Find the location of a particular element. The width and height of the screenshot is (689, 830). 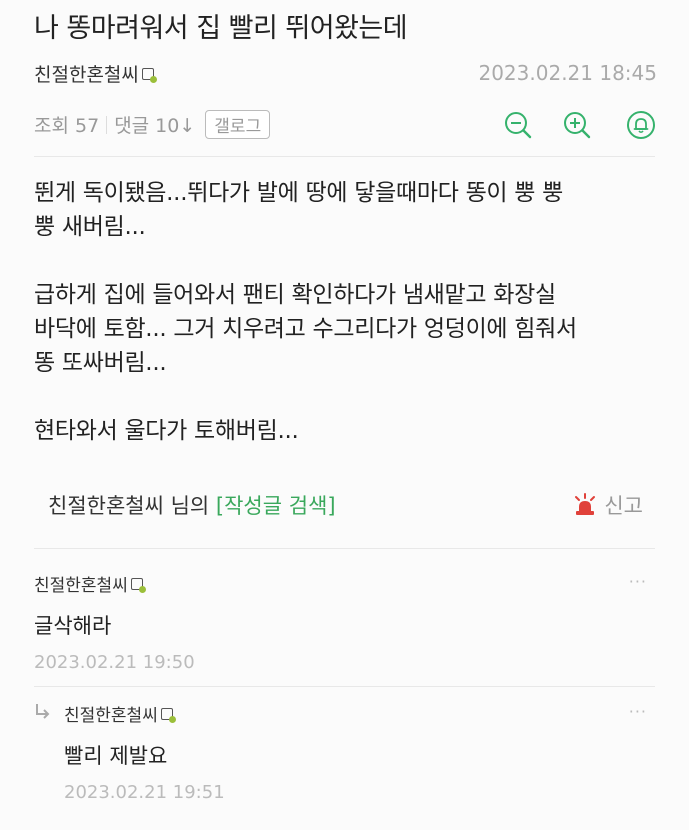

author-search: 친절한혼철씨 님의 [작성글 검색] is located at coordinates (192, 505).